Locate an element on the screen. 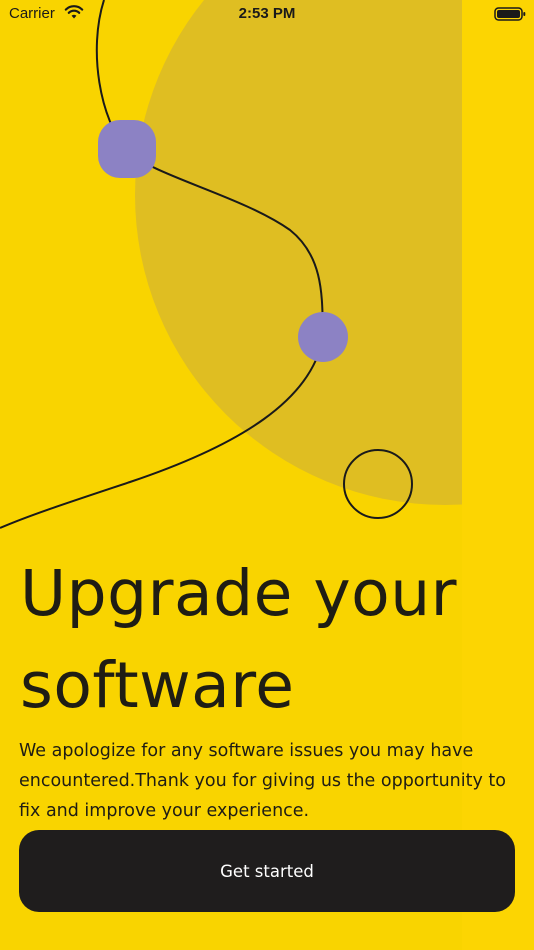  status-time: 2:53 PM is located at coordinates (267, 13).